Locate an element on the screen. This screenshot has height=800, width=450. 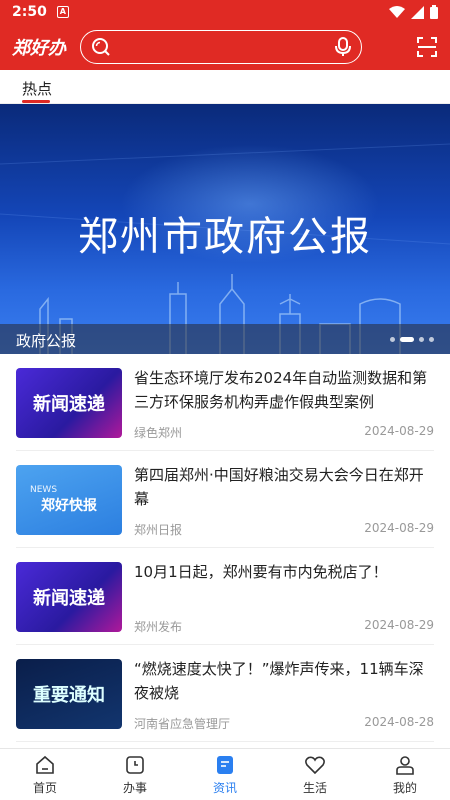
thumbnail-text: 重要通知 is located at coordinates (69, 695).